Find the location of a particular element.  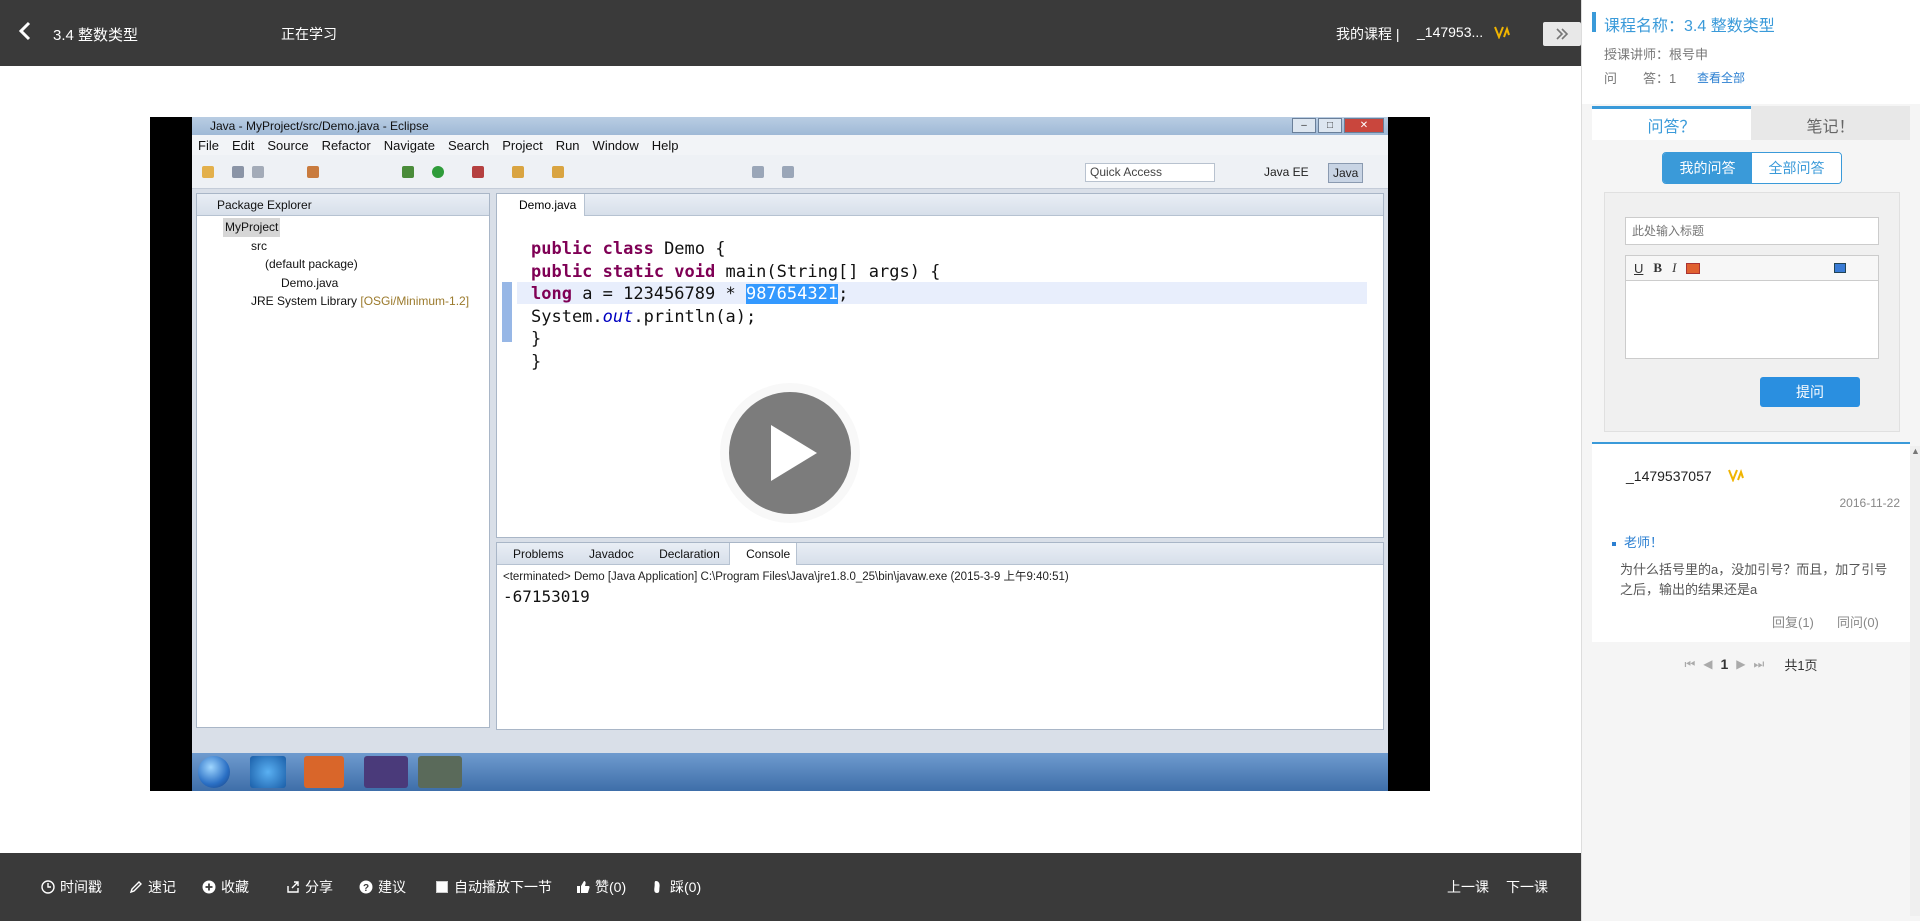

my-course-link: 我的课程 | is located at coordinates (1368, 34).